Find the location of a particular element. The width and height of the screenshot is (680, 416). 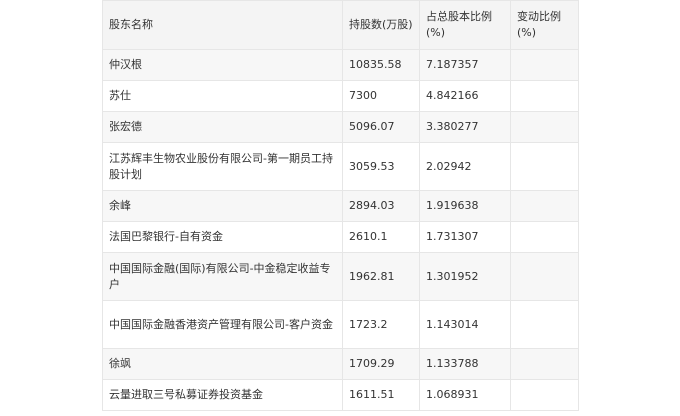

table-row: 张宏德 5096.07 3.380277 is located at coordinates (340, 127).